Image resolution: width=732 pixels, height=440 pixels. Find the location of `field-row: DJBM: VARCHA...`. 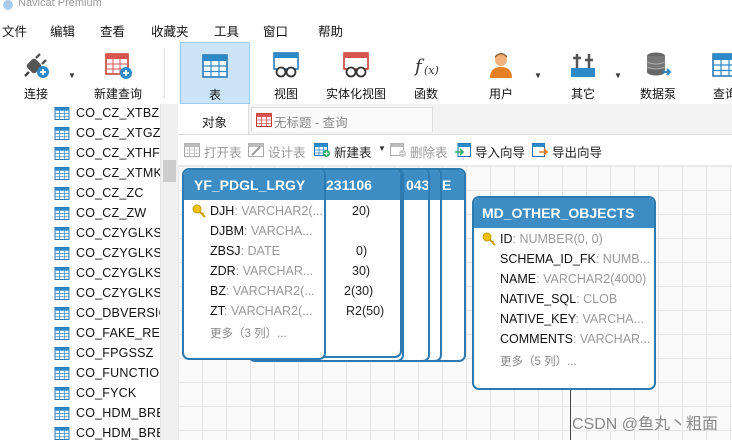

field-row: DJBM: VARCHA... is located at coordinates (261, 231).